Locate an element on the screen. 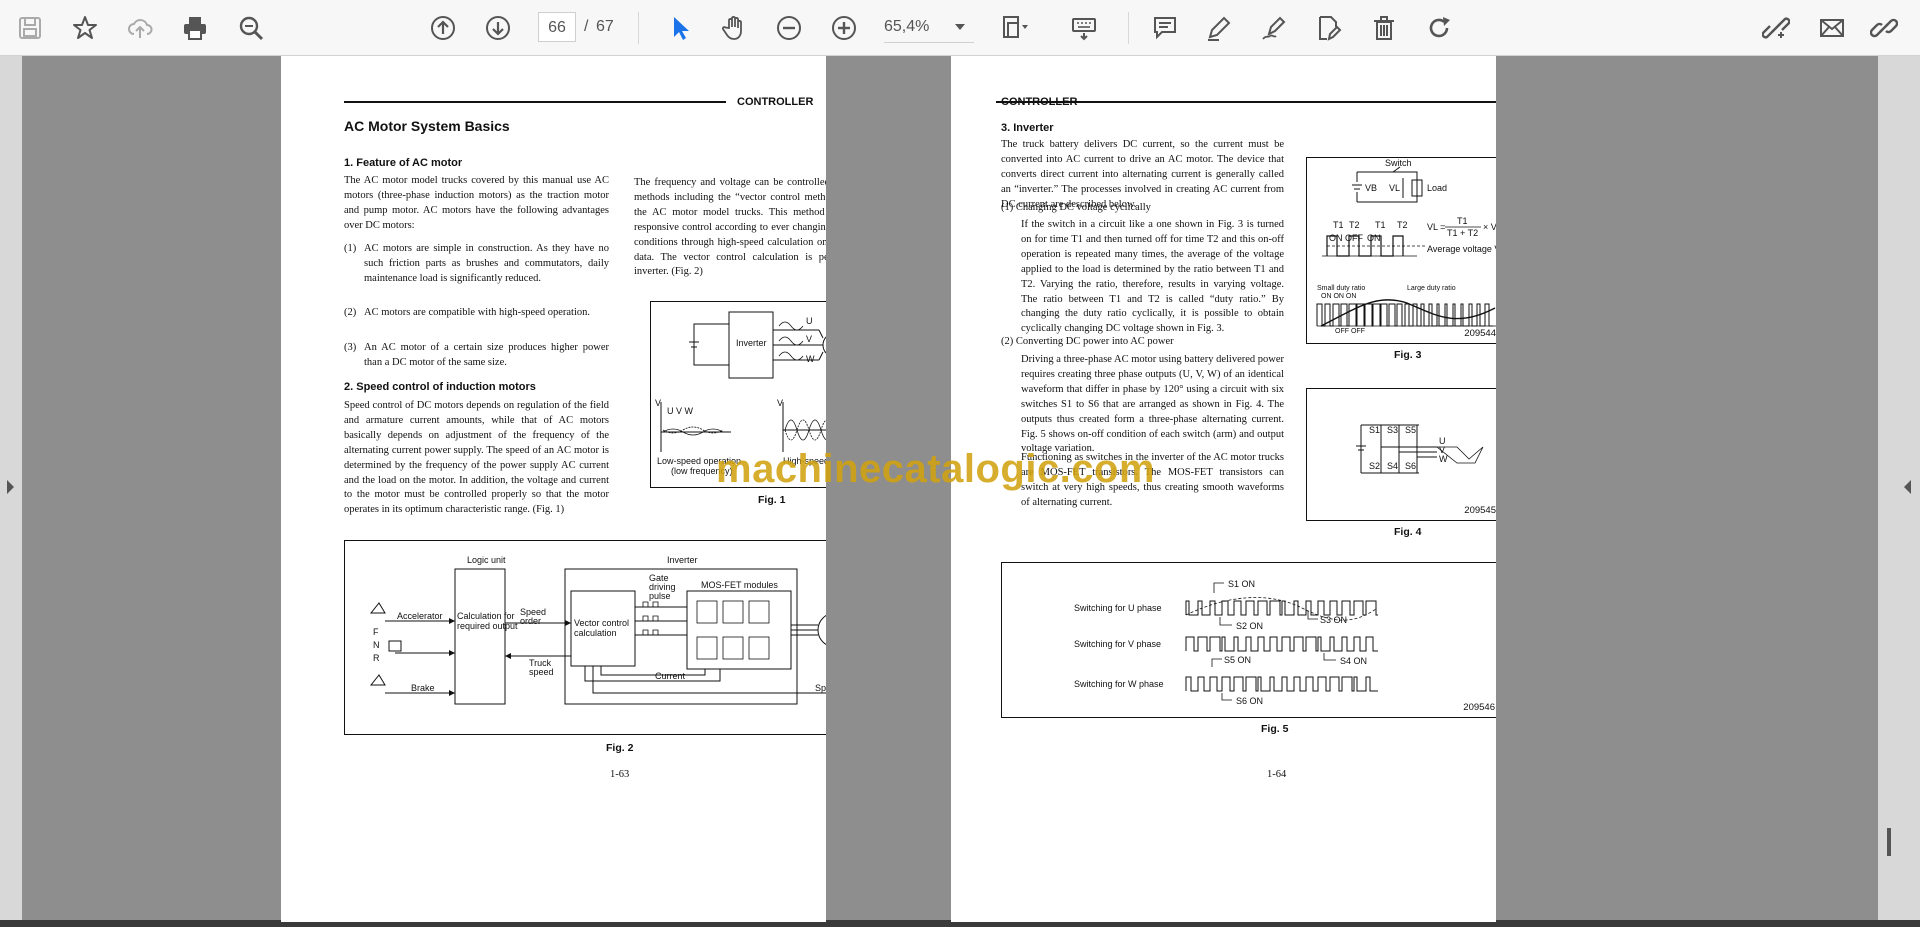  zoom-out-icon is located at coordinates (789, 28).